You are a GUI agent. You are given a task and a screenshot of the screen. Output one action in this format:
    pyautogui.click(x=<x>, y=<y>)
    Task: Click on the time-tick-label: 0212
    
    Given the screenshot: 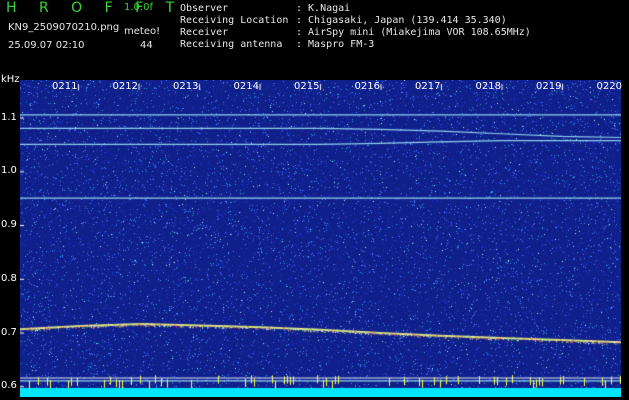 What is the action you would take?
    pyautogui.click(x=125, y=86)
    